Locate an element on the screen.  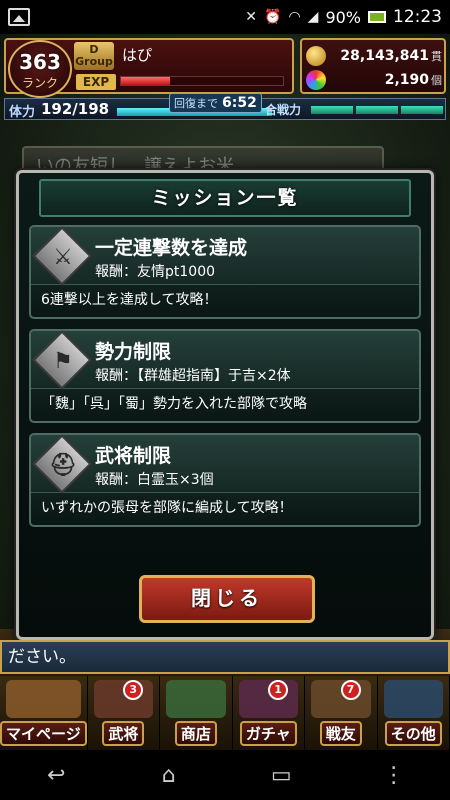
recover-label: 回復まで is located at coordinates (196, 103).